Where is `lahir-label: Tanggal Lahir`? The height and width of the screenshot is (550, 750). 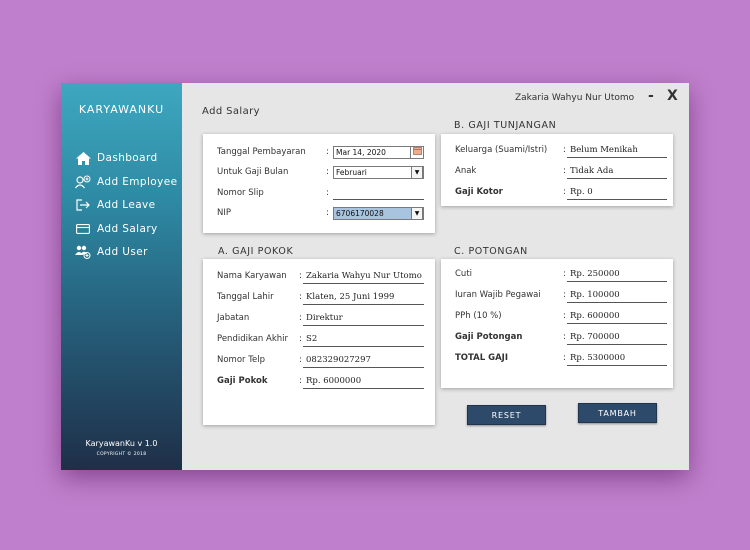 lahir-label: Tanggal Lahir is located at coordinates (245, 297).